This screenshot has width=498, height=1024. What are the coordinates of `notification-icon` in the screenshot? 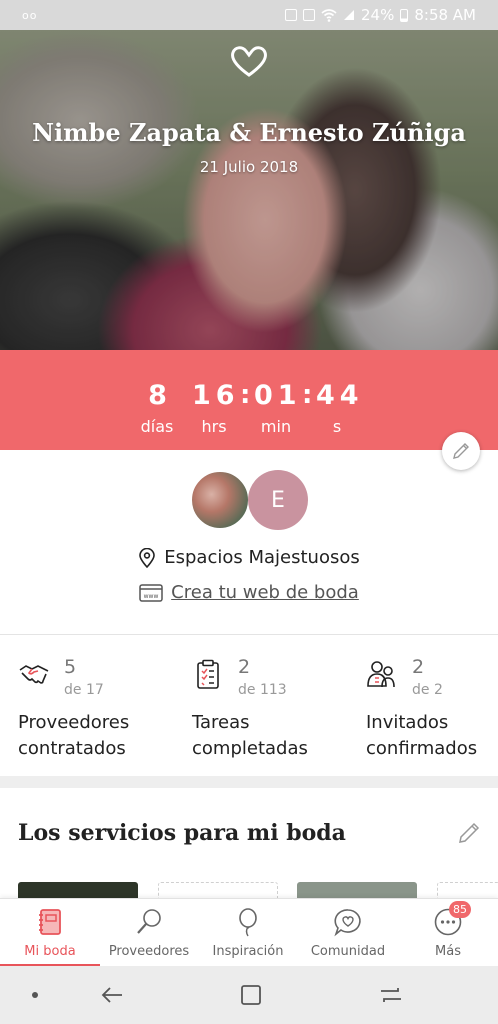 It's located at (291, 15).